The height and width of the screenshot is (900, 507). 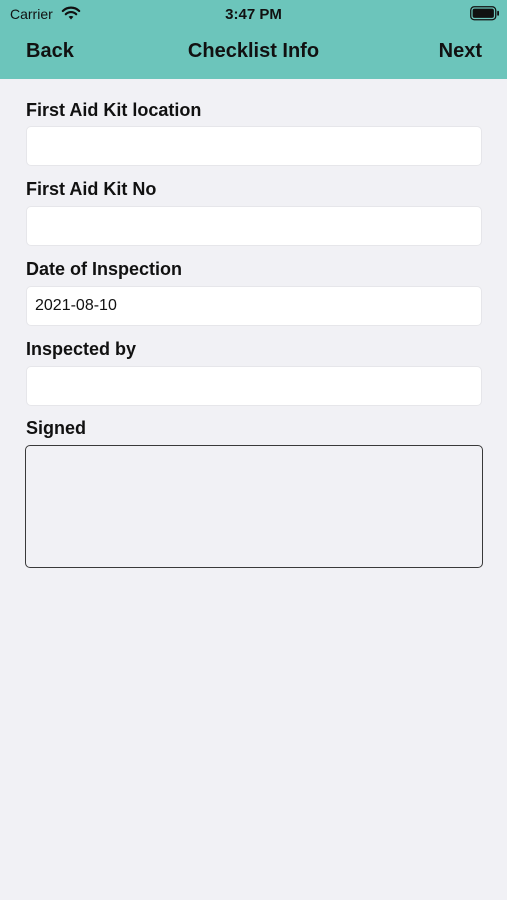 What do you see at coordinates (485, 16) in the screenshot?
I see `battery-icon` at bounding box center [485, 16].